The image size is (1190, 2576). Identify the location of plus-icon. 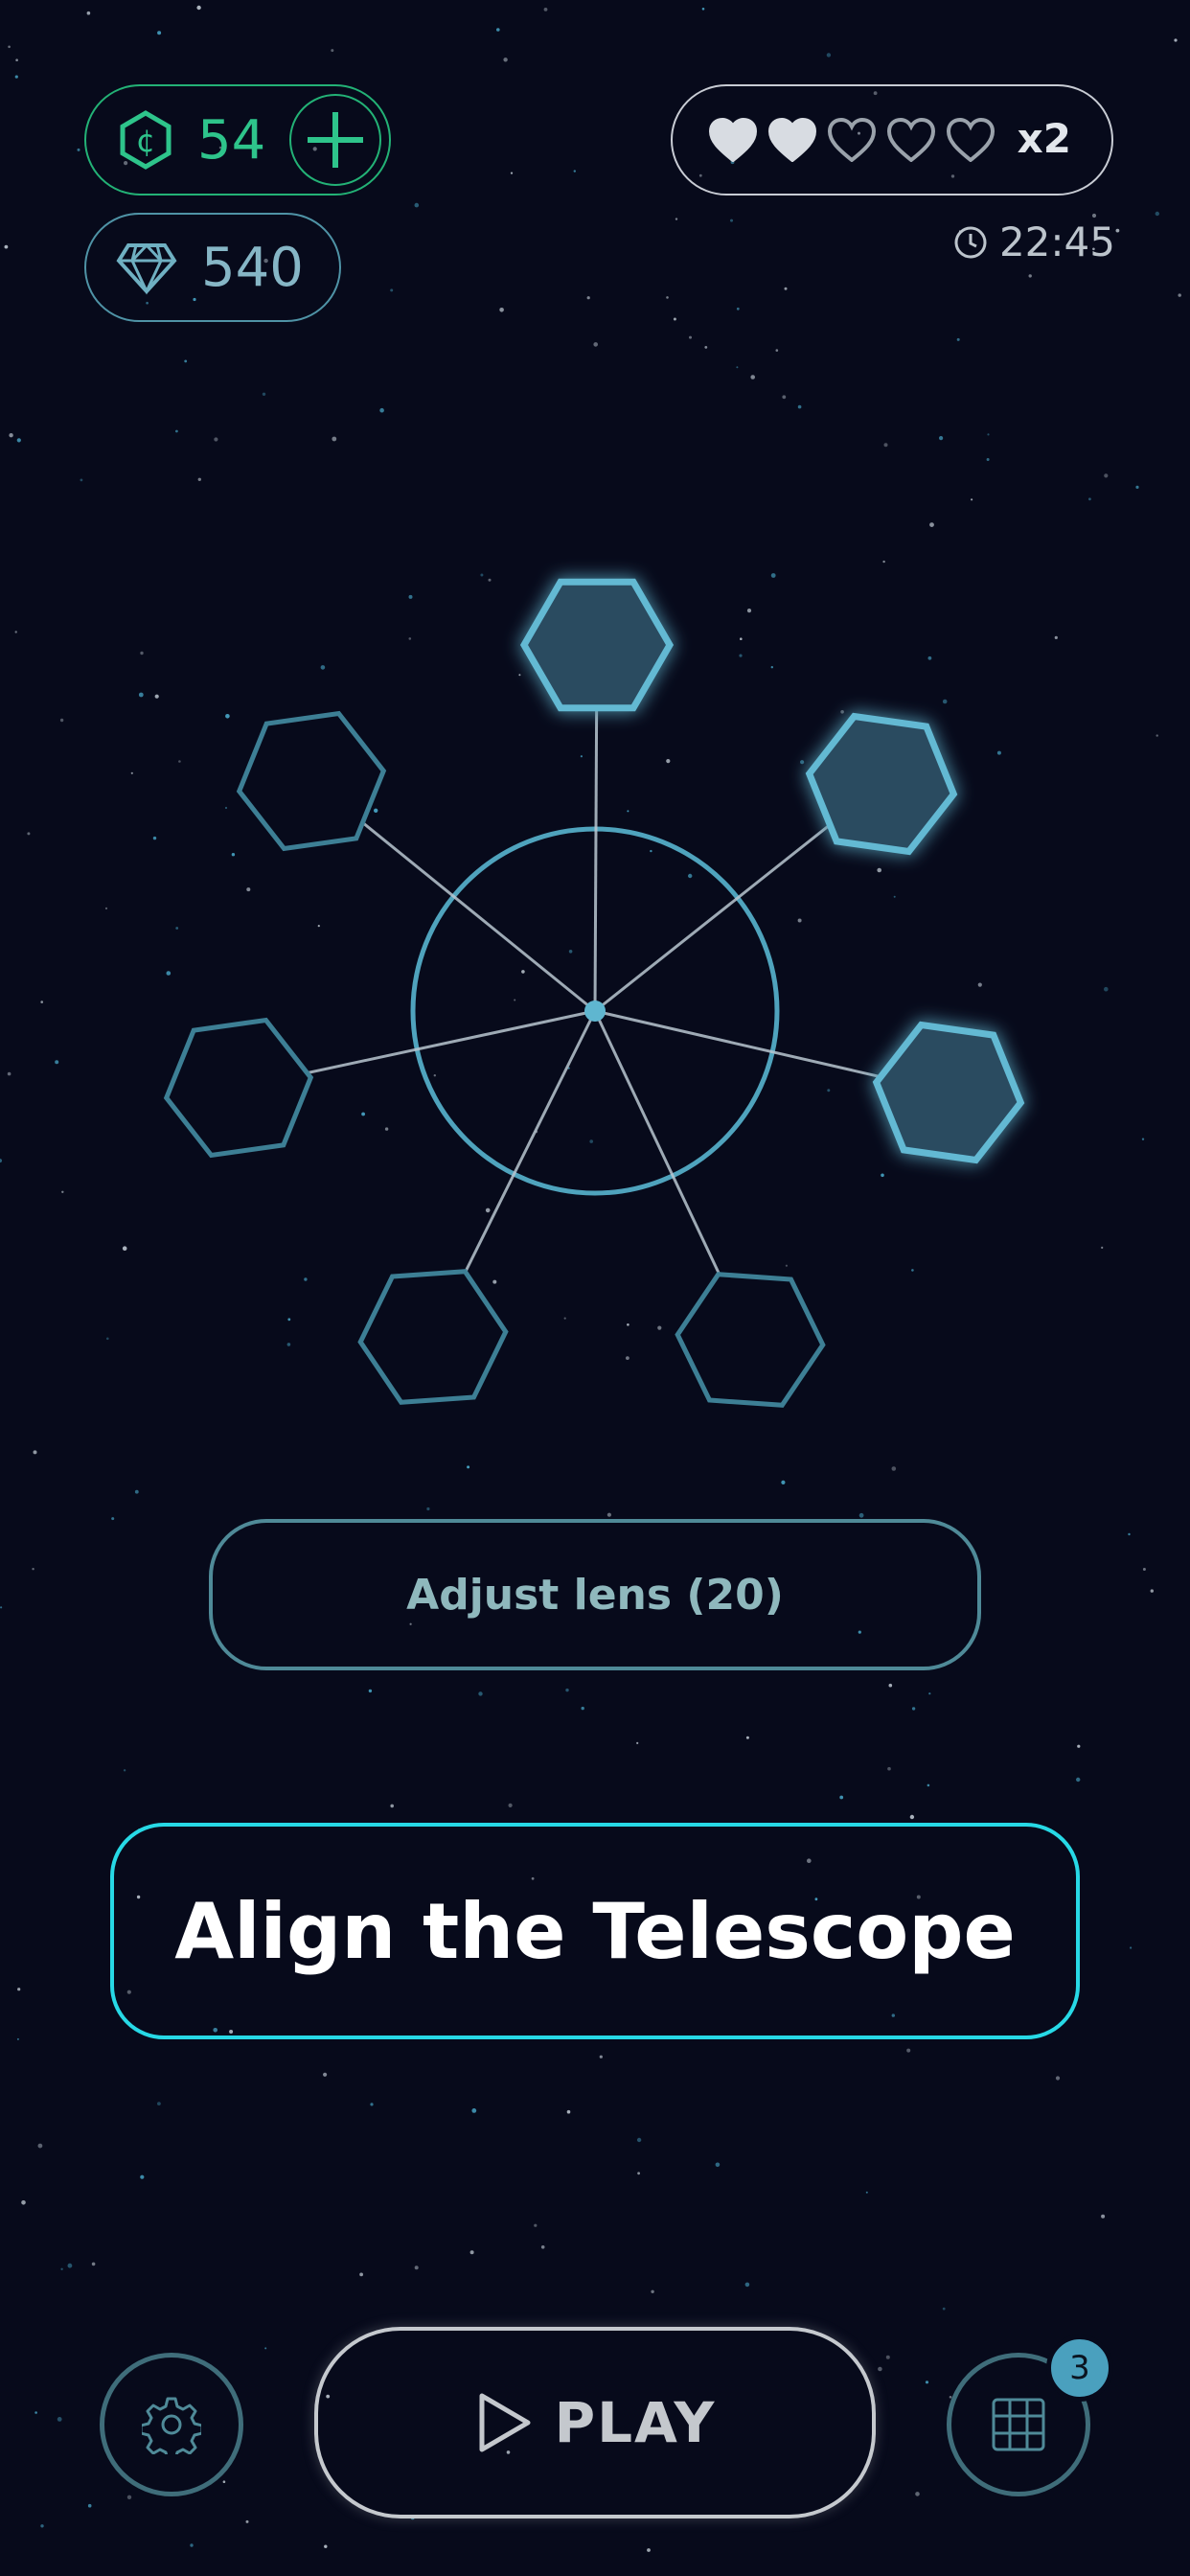
(335, 140).